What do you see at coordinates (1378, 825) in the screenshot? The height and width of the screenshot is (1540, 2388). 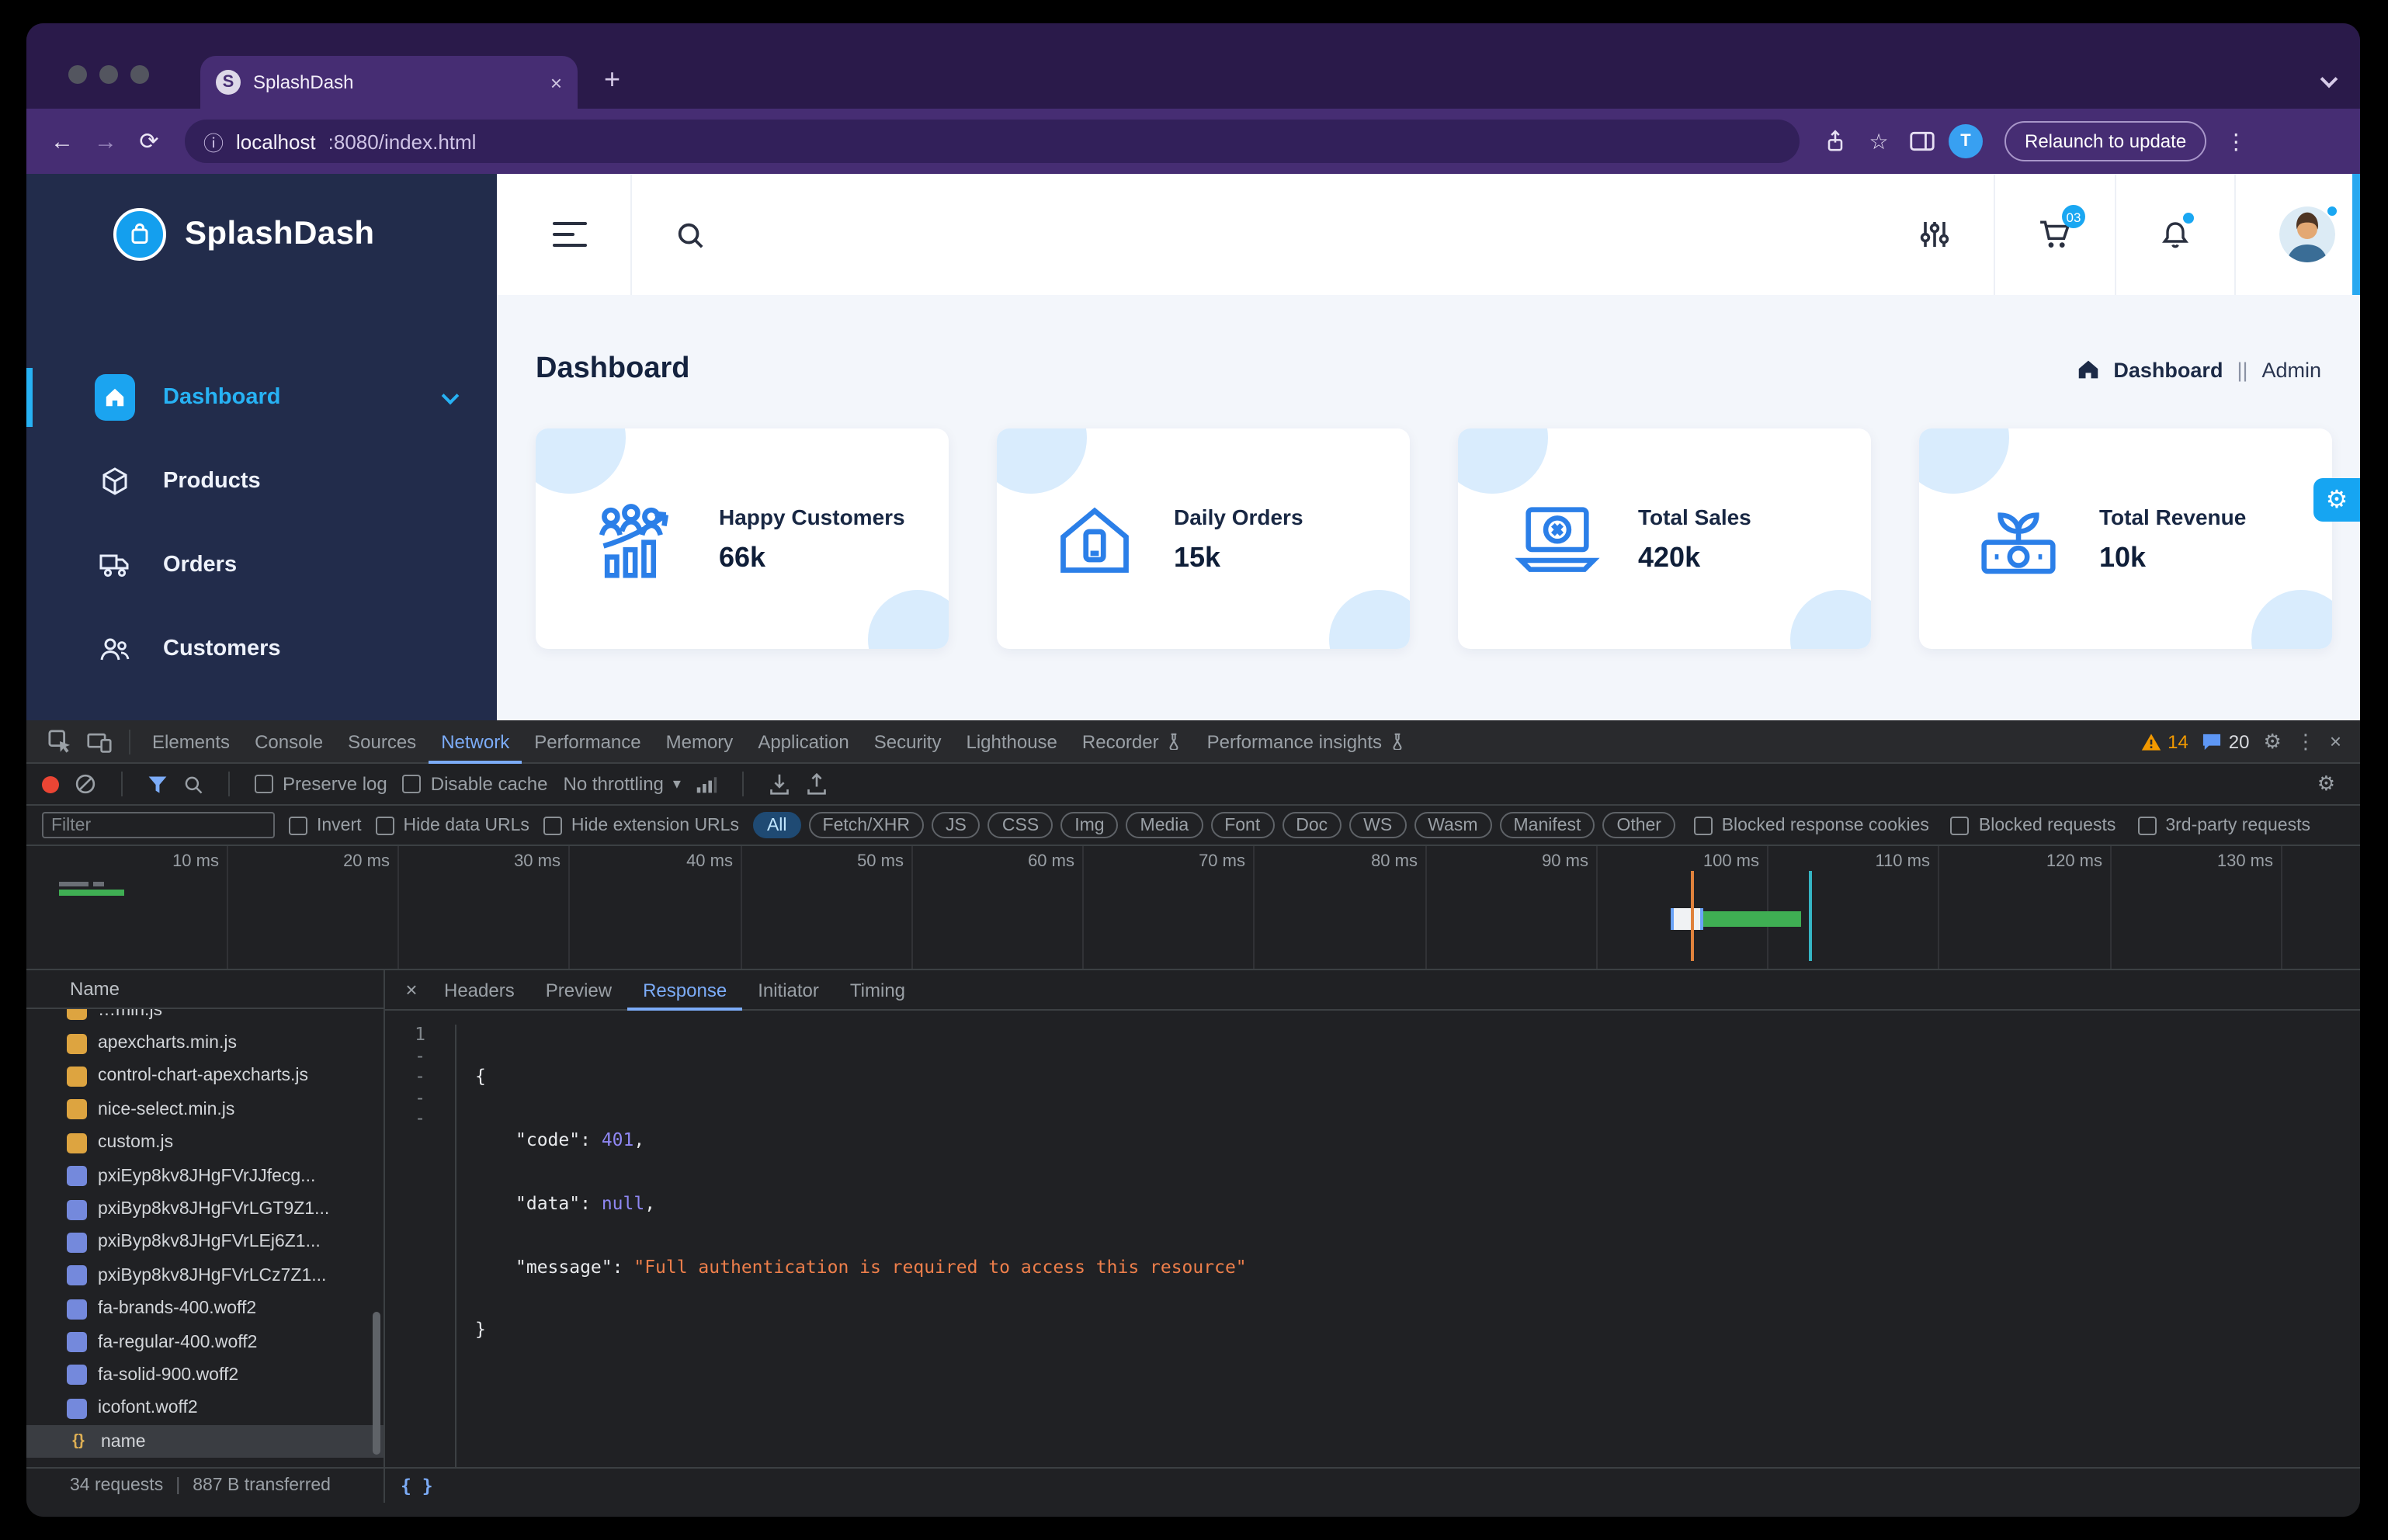 I see `filter-pill-ws: WS` at bounding box center [1378, 825].